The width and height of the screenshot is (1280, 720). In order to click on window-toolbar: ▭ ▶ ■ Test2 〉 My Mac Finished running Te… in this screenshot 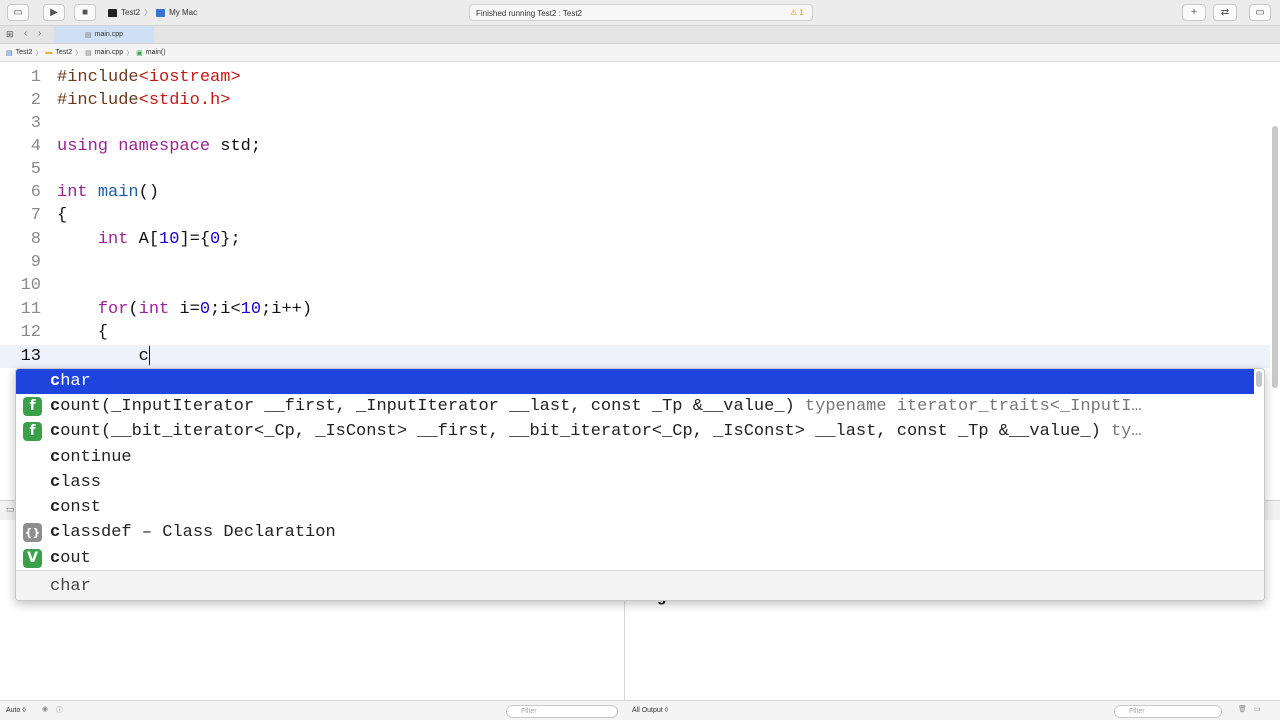, I will do `click(640, 13)`.